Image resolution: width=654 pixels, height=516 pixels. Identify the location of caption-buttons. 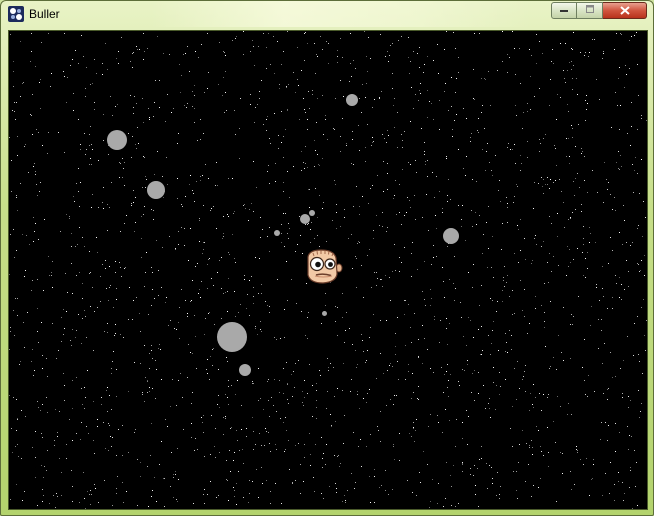
(599, 11).